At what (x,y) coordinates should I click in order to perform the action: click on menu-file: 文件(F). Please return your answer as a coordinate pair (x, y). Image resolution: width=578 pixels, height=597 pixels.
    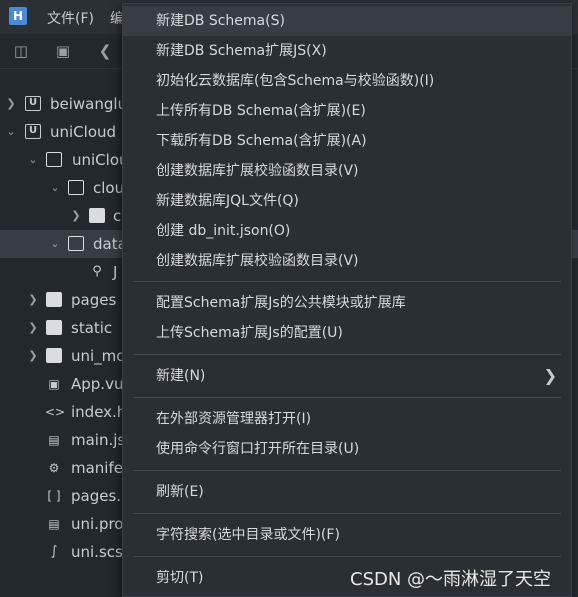
    Looking at the image, I should click on (70, 18).